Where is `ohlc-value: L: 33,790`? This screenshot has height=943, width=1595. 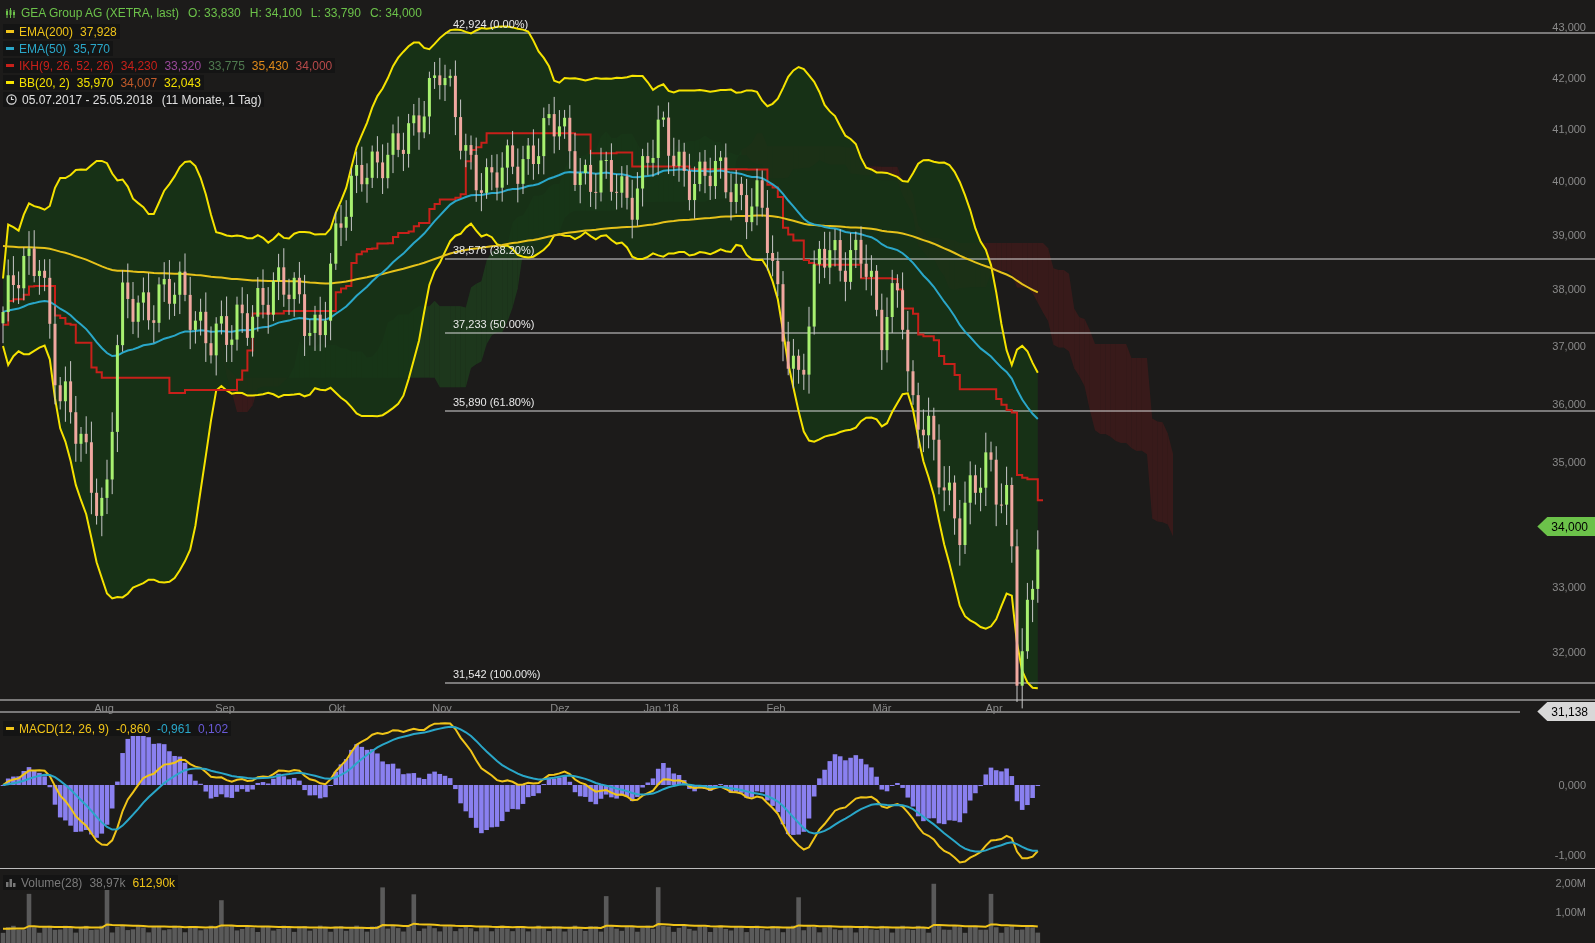 ohlc-value: L: 33,790 is located at coordinates (335, 13).